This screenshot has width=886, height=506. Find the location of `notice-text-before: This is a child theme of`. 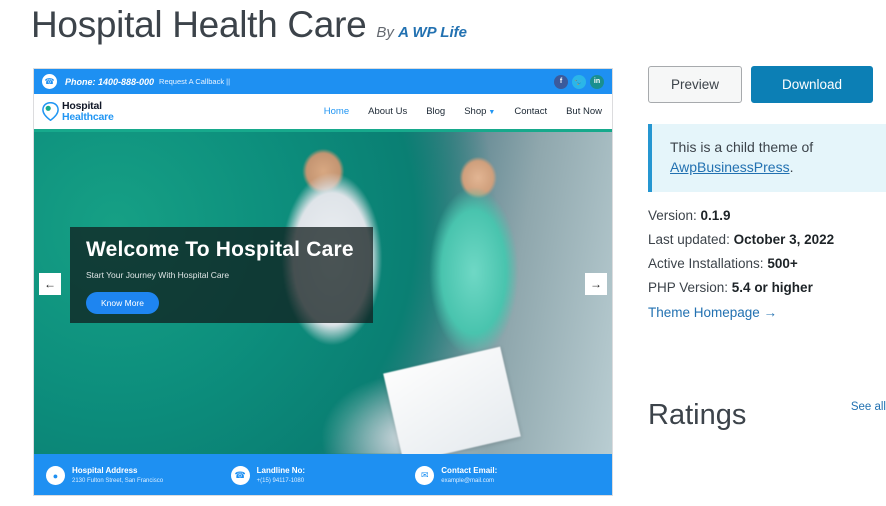

notice-text-before: This is a child theme of is located at coordinates (742, 147).